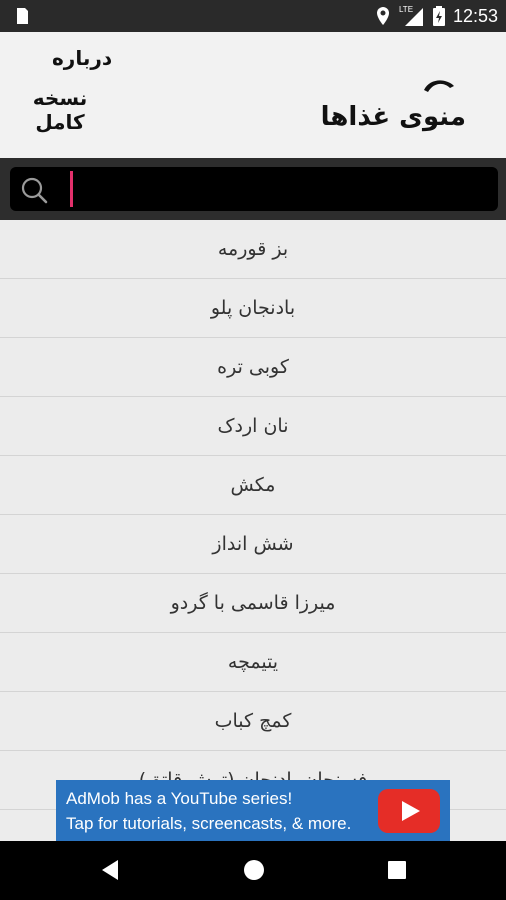 The image size is (506, 900). I want to click on list-item-label: میرزا قاسمی با گردو, so click(253, 603).